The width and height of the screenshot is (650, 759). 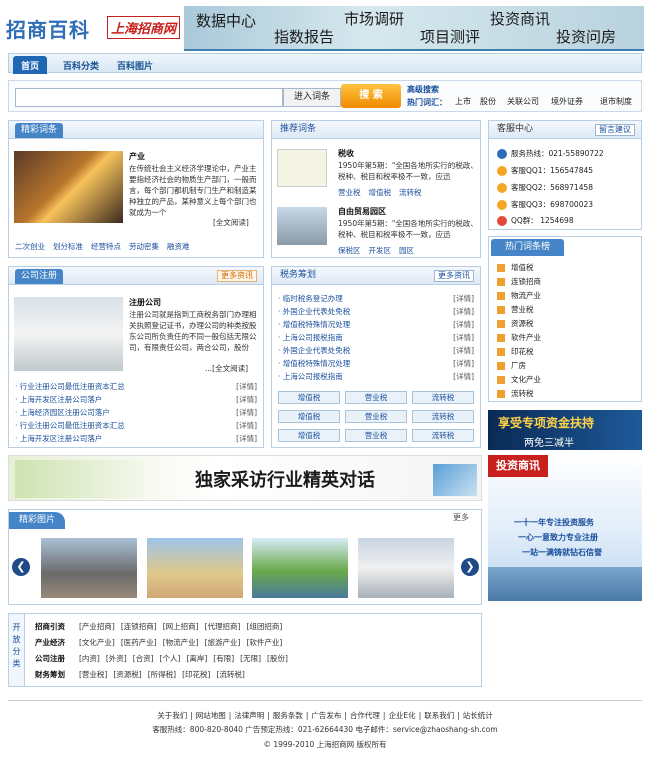 I want to click on read-full-link: ...[全文阅读], so click(x=226, y=368).